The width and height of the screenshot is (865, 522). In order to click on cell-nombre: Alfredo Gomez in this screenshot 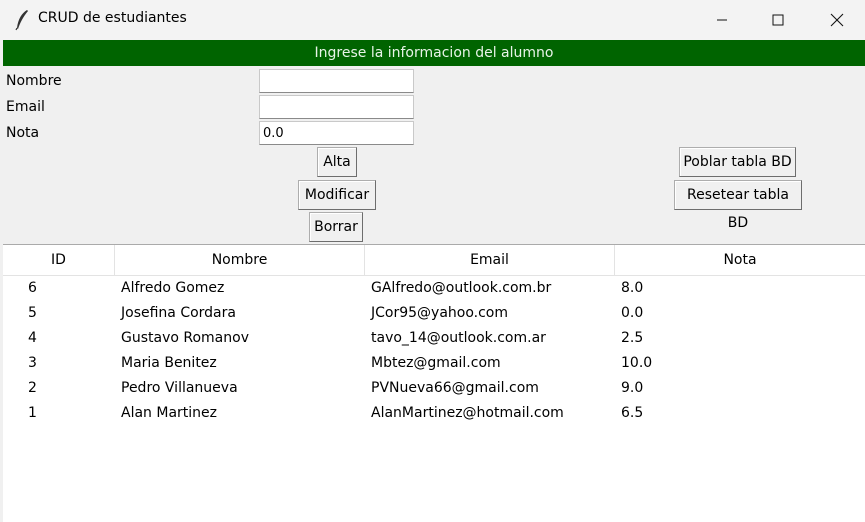, I will do `click(173, 288)`.